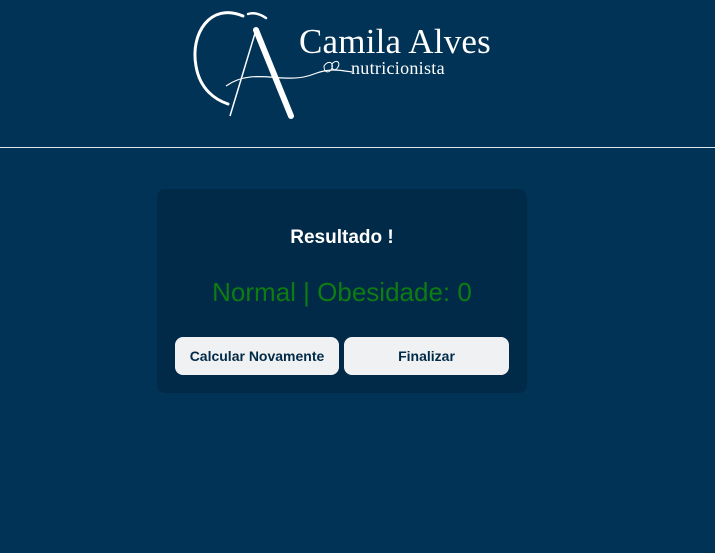 The image size is (715, 553). I want to click on brand-tagline: nutricionista, so click(398, 68).